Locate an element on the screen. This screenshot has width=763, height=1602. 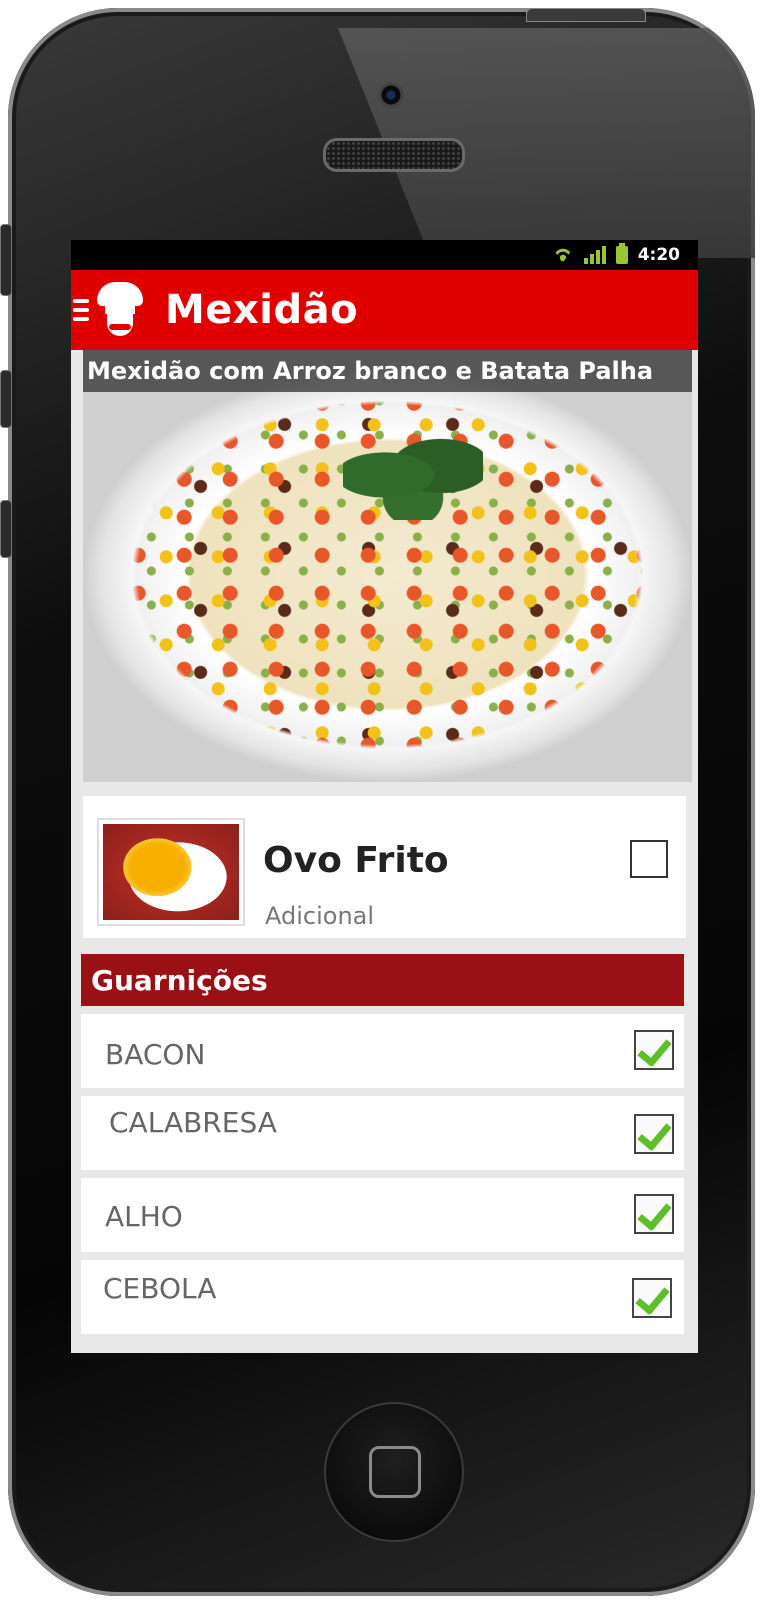
garnish-label: ALHO is located at coordinates (144, 1216).